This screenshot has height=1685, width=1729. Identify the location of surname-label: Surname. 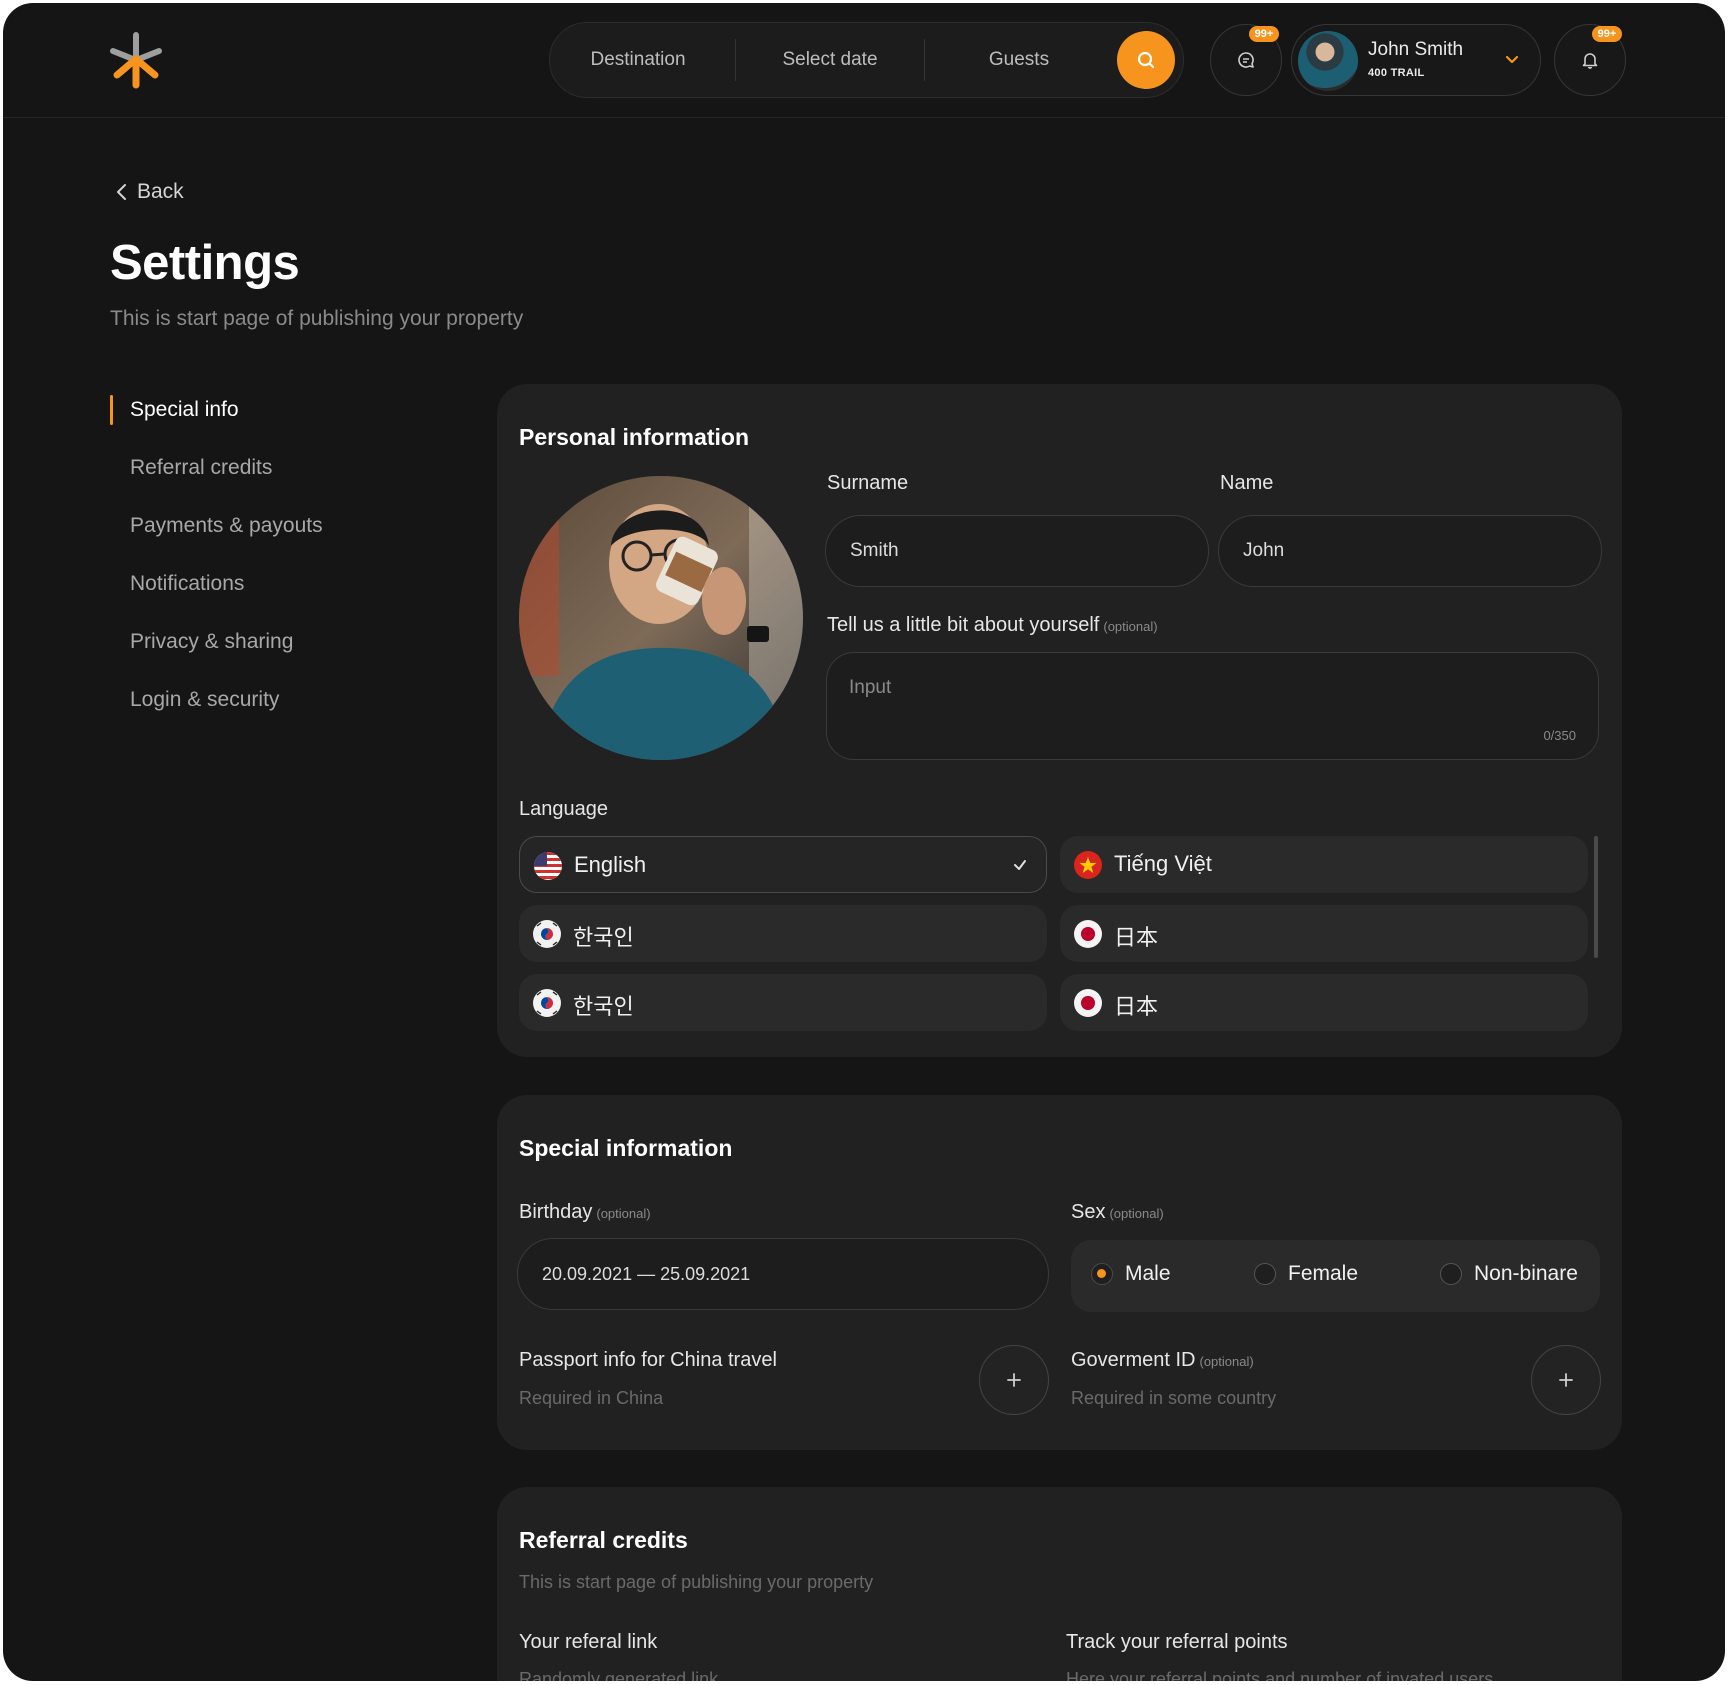
(868, 483).